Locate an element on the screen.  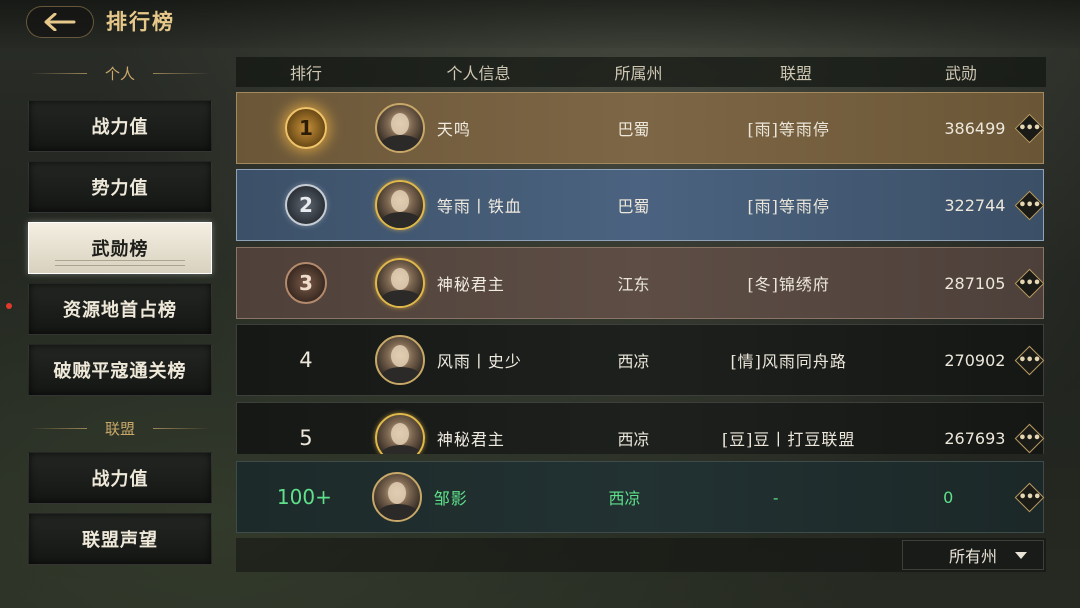
rank-medal-icon: 2 is located at coordinates (305, 205).